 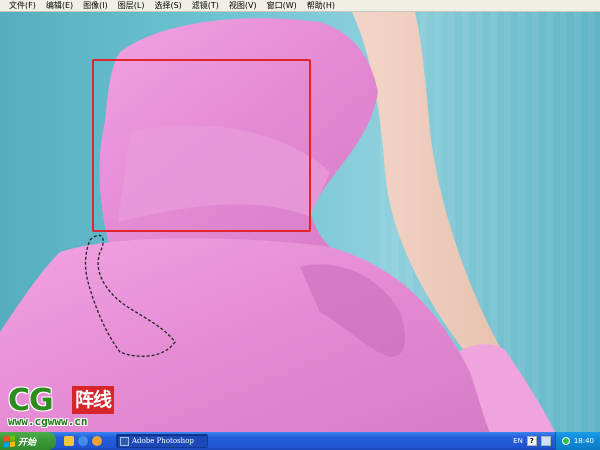 I want to click on language-indicator: EN, so click(x=518, y=441).